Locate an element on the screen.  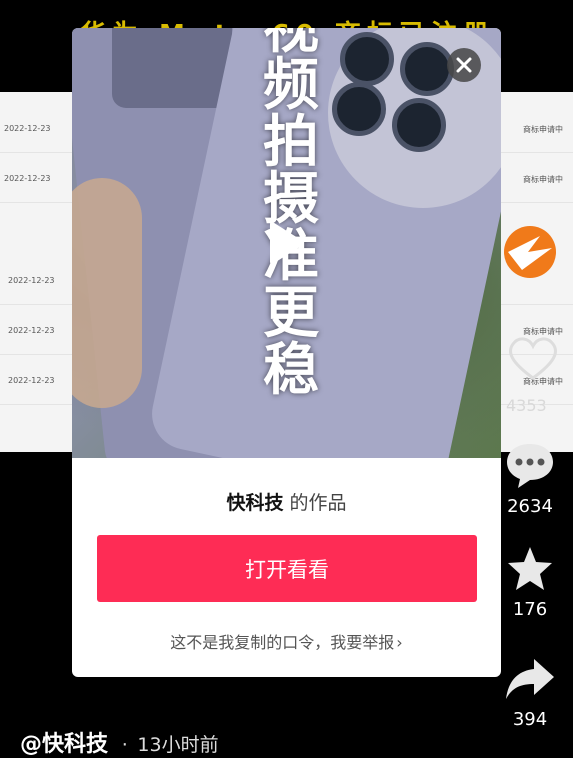
play-icon is located at coordinates (286, 243).